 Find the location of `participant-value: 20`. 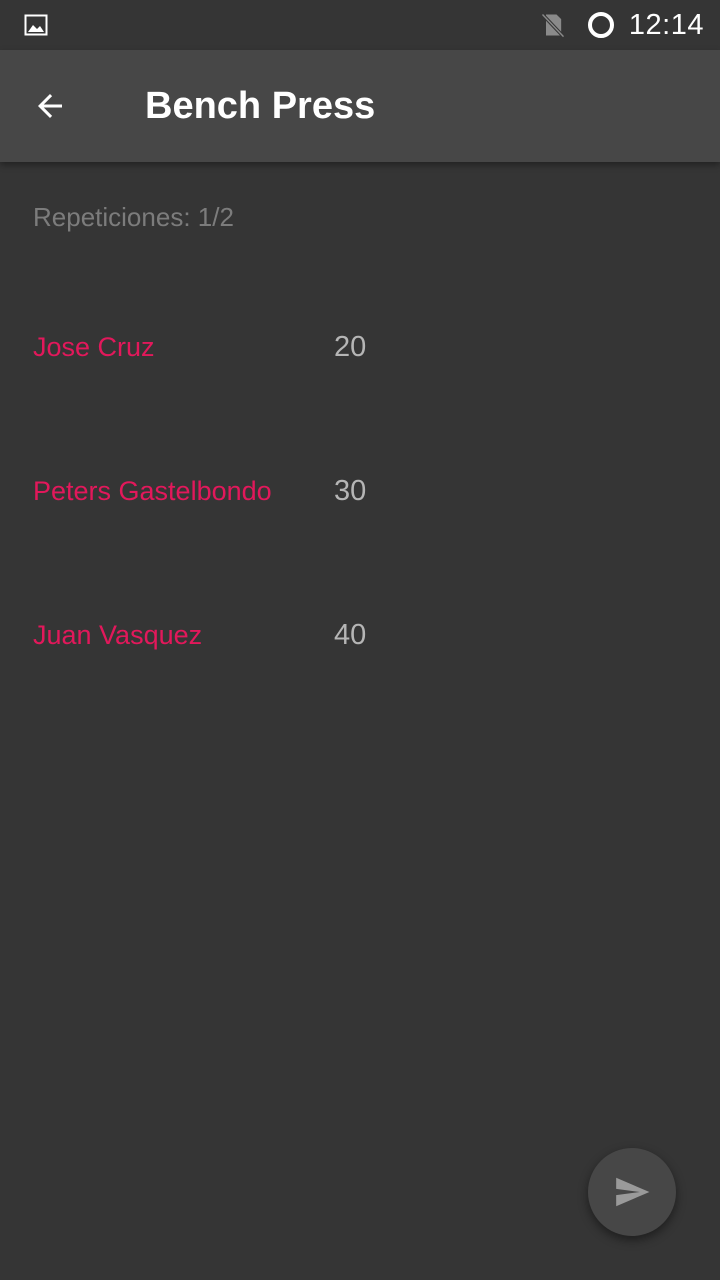

participant-value: 20 is located at coordinates (350, 347).